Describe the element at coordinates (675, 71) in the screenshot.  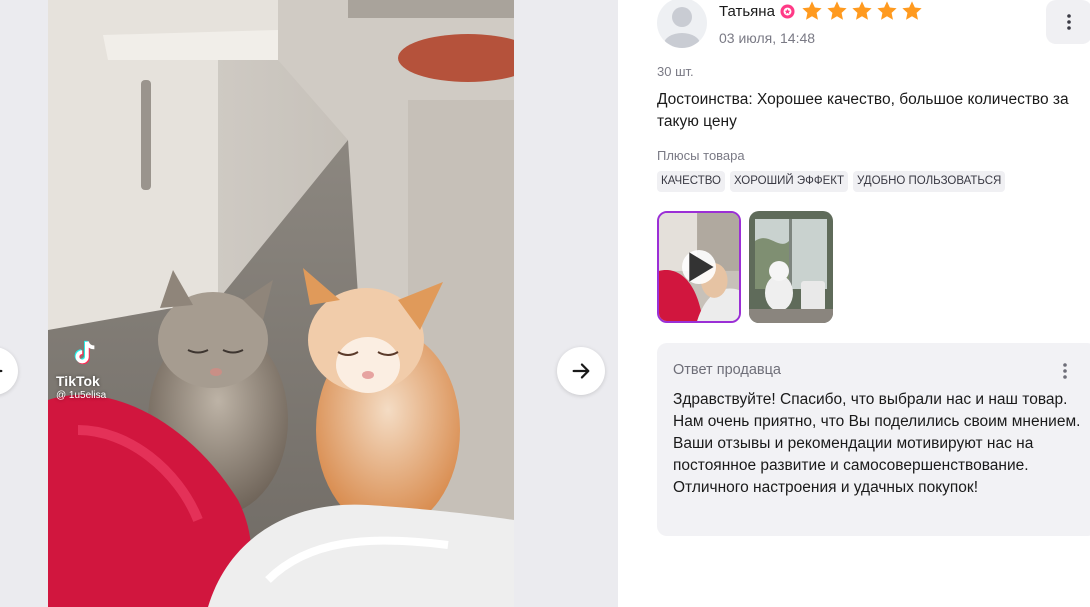
I see `purchase-quantity: 30 шт.` at that location.